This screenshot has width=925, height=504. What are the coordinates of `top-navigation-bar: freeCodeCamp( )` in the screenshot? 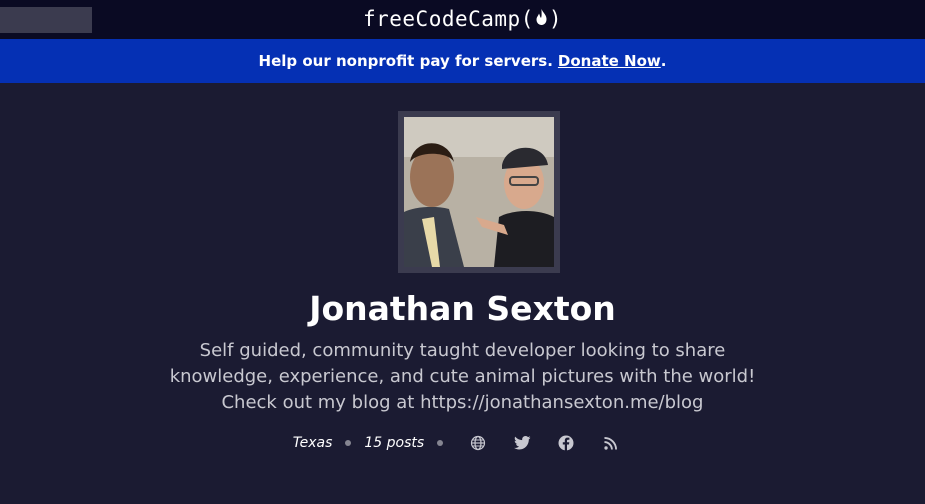 It's located at (462, 19).